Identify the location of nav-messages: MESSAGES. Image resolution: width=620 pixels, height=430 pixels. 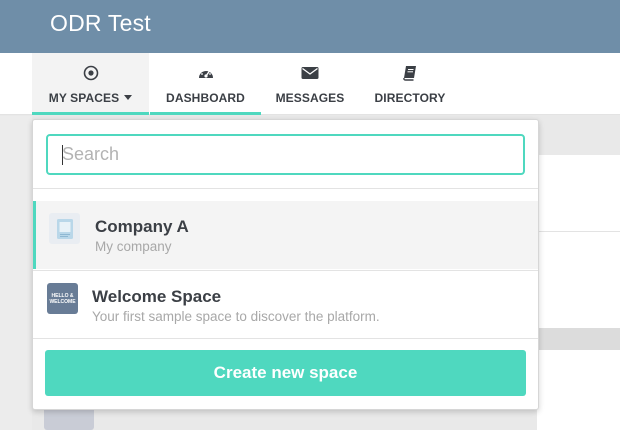
(310, 84).